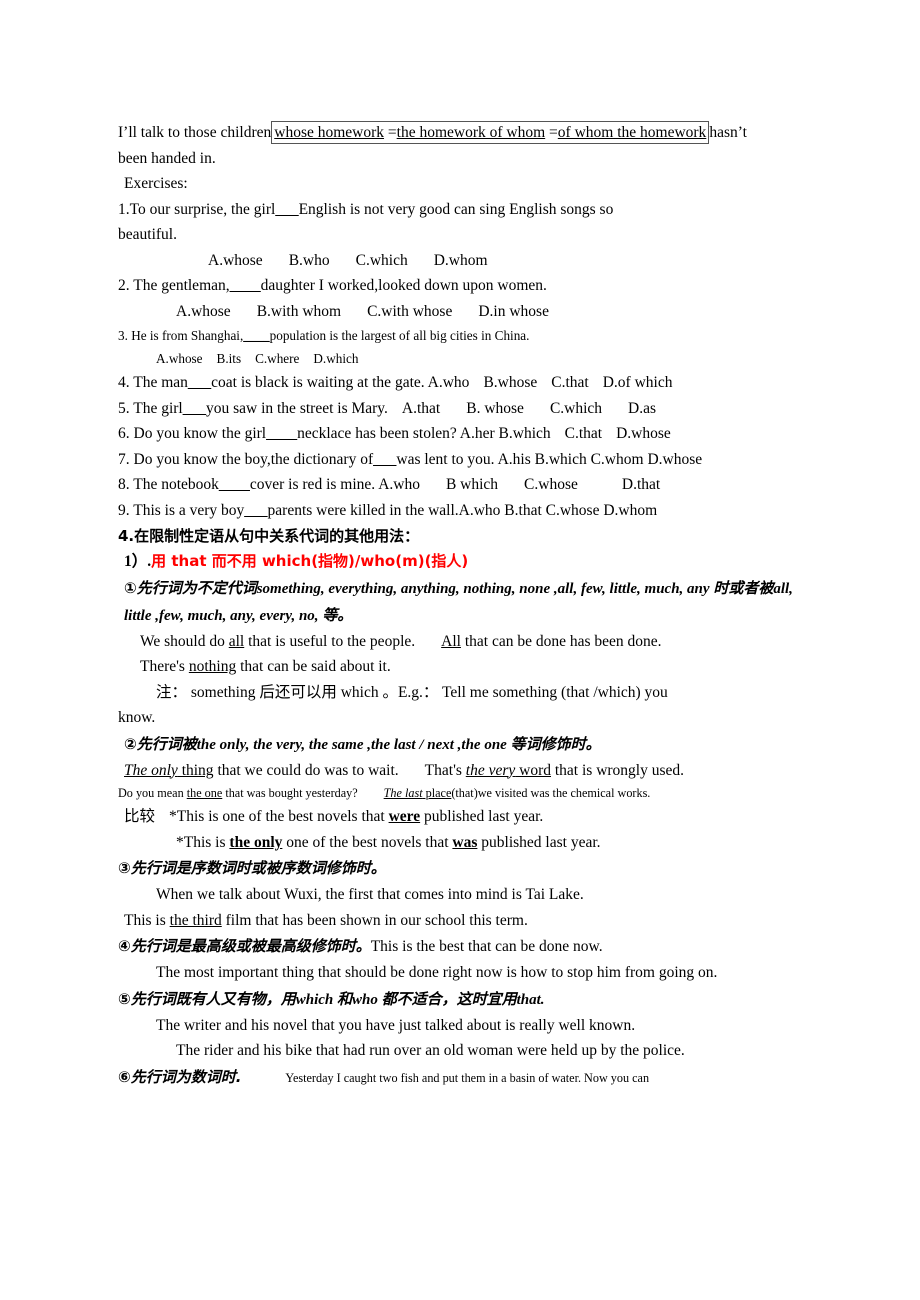 This screenshot has width=920, height=1300. Describe the element at coordinates (137, 717) in the screenshot. I see `rule-1-note-wrap: know.` at that location.